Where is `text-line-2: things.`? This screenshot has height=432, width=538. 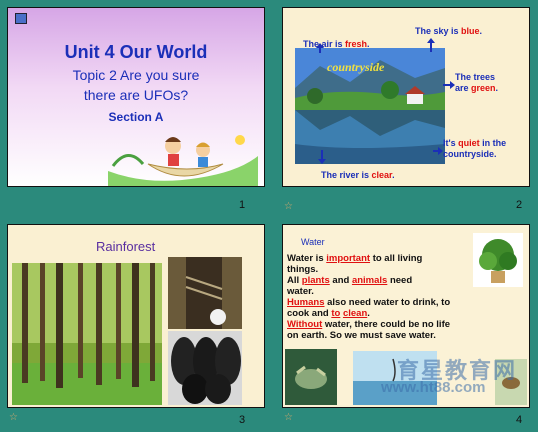
text-line-2: things. is located at coordinates (303, 269).